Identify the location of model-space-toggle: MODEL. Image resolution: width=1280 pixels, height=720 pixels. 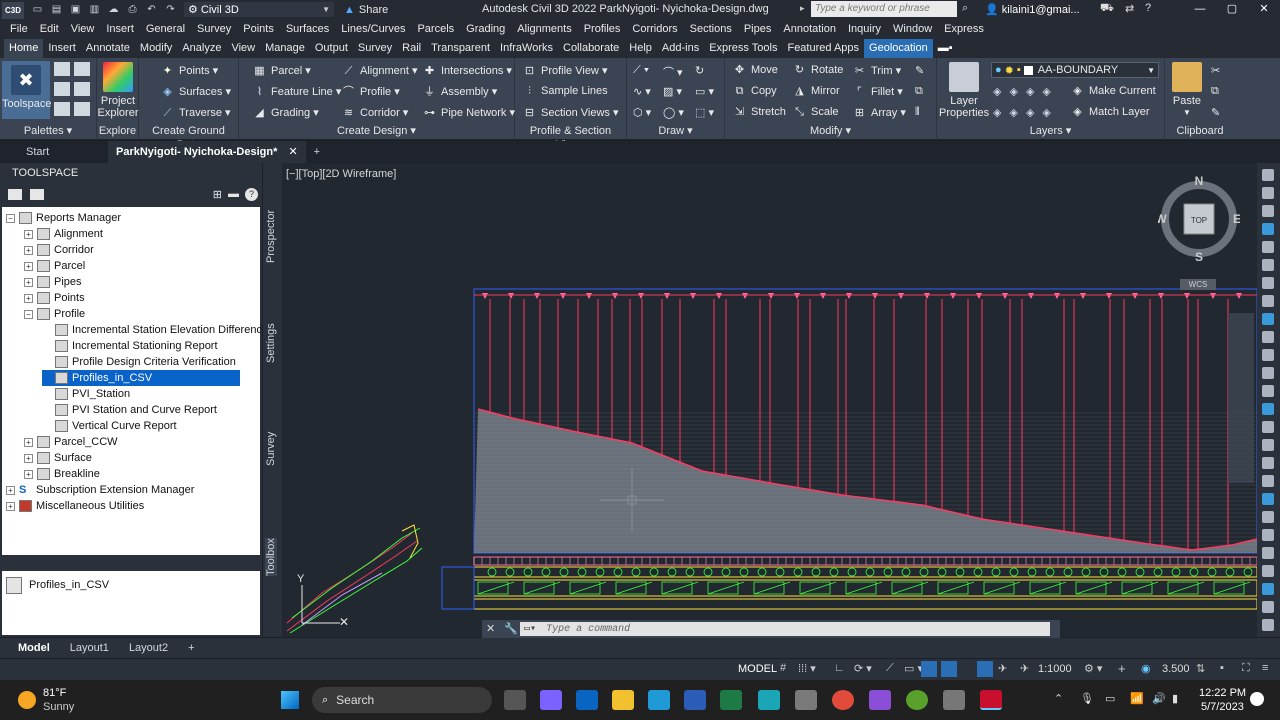
(757, 669).